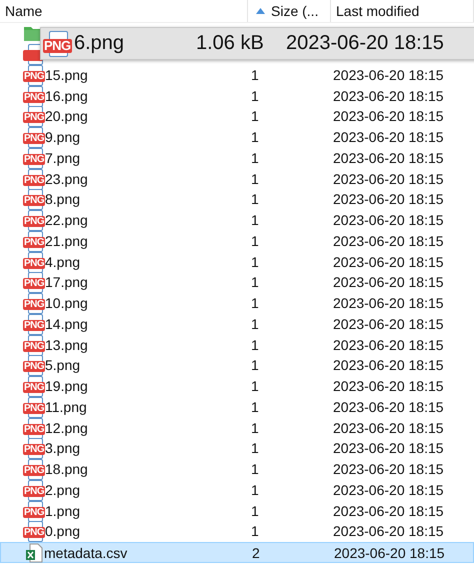  I want to click on file-name: 23.png, so click(66, 178).